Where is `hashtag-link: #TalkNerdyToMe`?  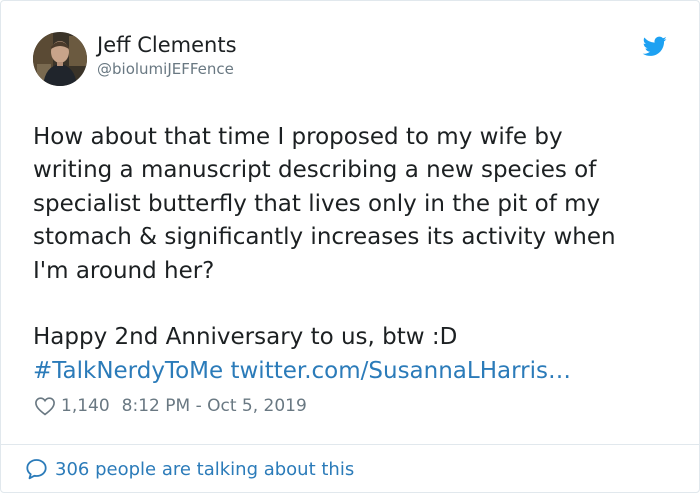
hashtag-link: #TalkNerdyToMe is located at coordinates (128, 371).